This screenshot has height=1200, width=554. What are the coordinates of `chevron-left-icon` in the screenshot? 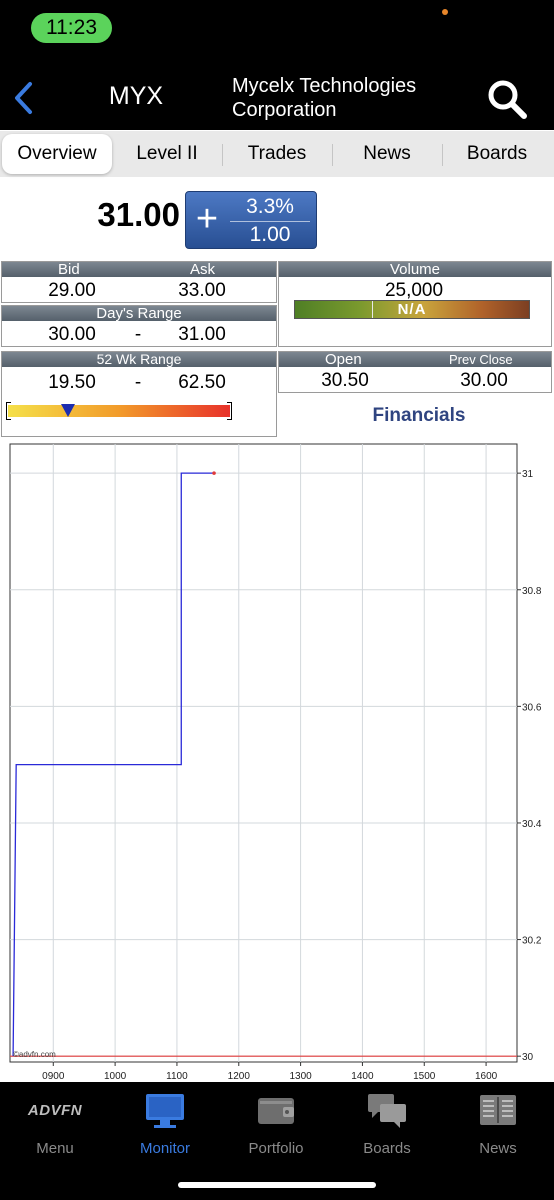 It's located at (23, 98).